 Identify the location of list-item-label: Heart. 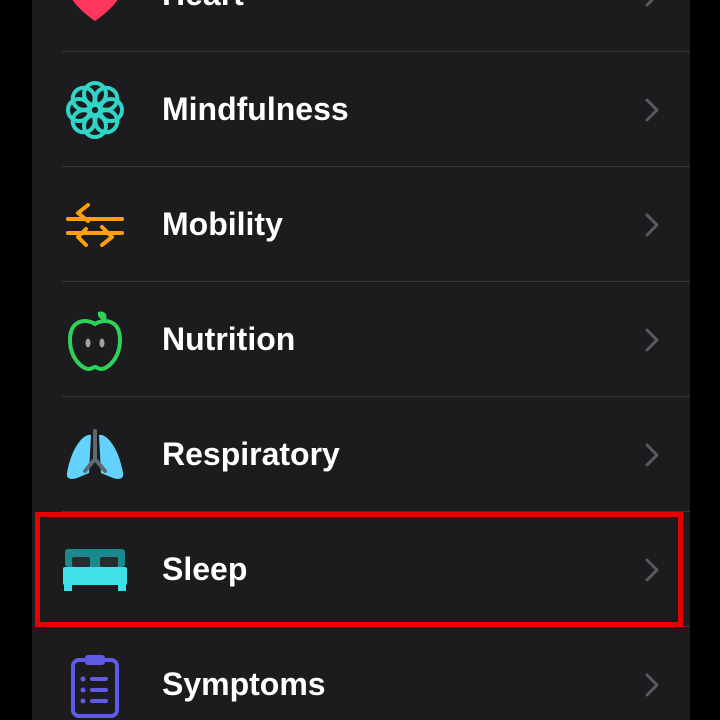
(203, 26).